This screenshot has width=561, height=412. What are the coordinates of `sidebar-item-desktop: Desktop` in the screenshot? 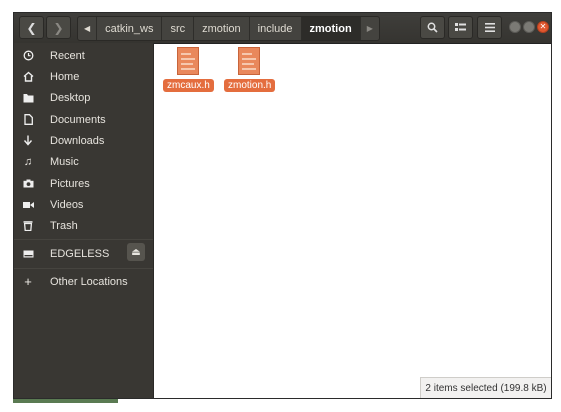 It's located at (83, 97).